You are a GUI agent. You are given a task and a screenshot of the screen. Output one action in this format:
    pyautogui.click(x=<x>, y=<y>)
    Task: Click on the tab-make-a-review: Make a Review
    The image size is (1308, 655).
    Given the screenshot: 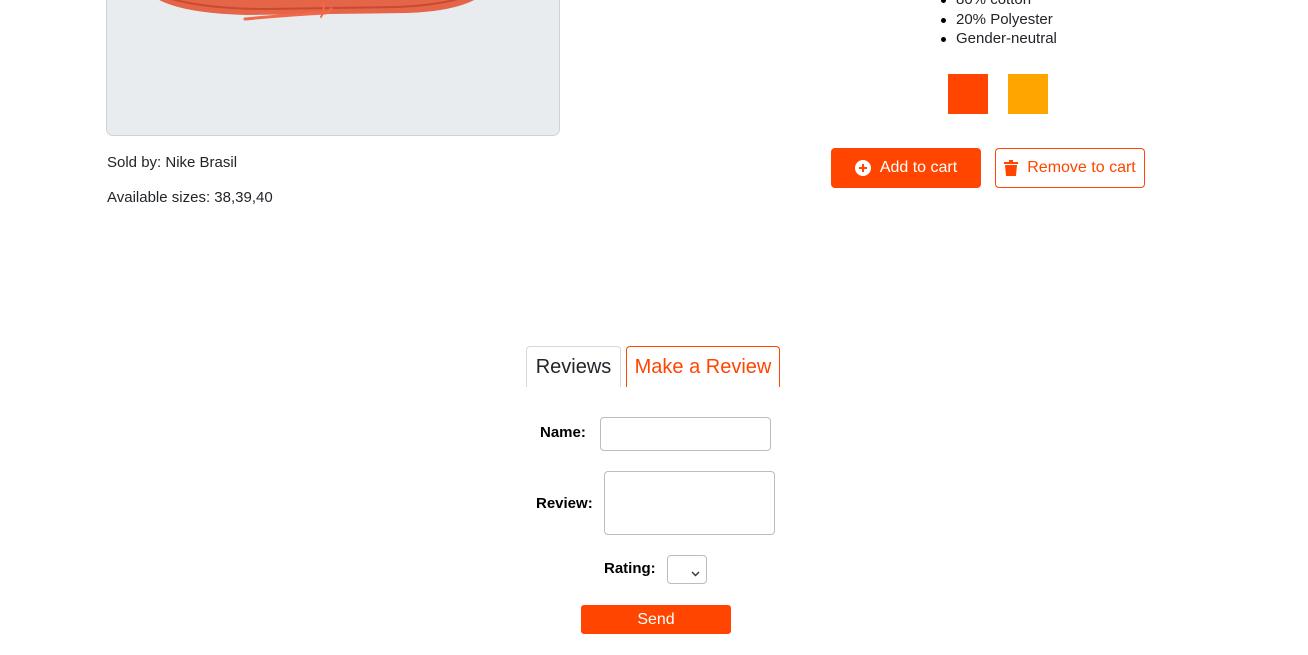 What is the action you would take?
    pyautogui.click(x=703, y=366)
    